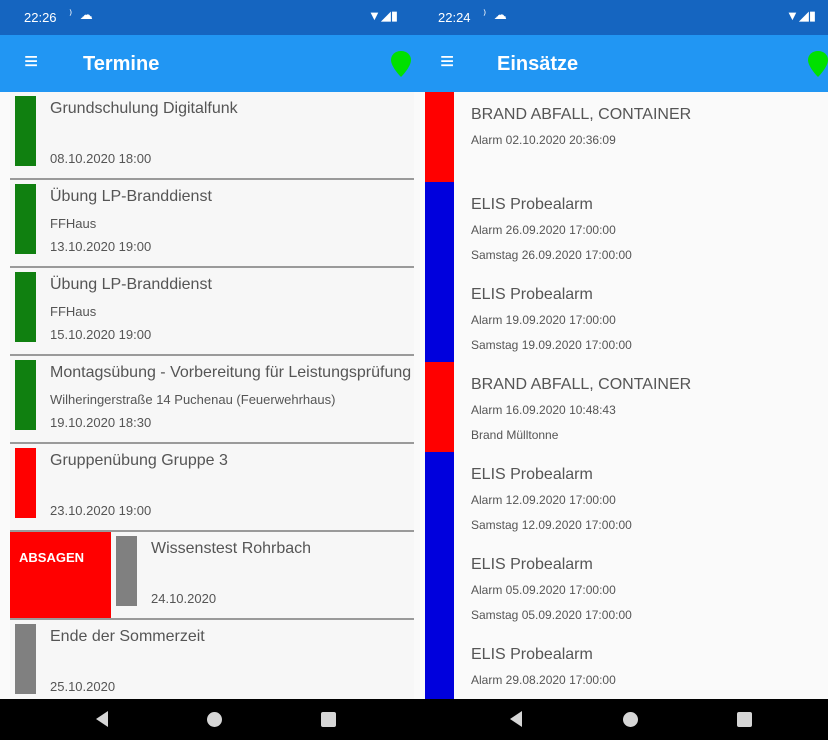 The image size is (828, 740). What do you see at coordinates (101, 246) in the screenshot?
I see `termin-date: 13.10.2020 19:00` at bounding box center [101, 246].